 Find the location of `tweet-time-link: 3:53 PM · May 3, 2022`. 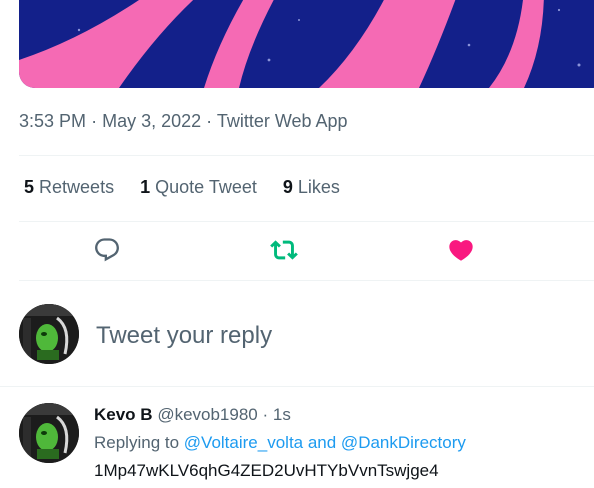

tweet-time-link: 3:53 PM · May 3, 2022 is located at coordinates (112, 121).